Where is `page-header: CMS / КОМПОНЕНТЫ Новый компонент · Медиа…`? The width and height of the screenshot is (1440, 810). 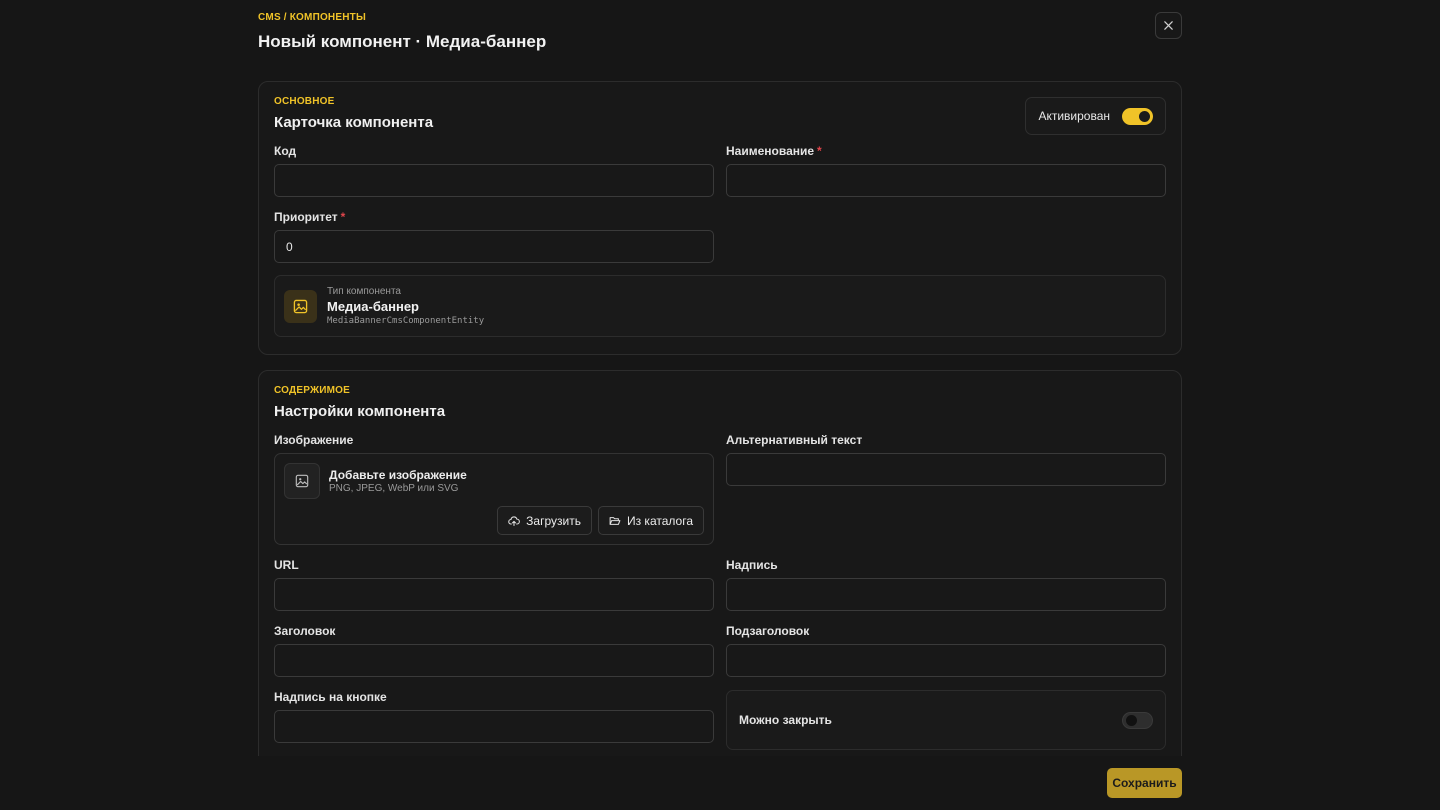
page-header: CMS / КОМПОНЕНТЫ Новый компонент · Медиа… is located at coordinates (402, 32).